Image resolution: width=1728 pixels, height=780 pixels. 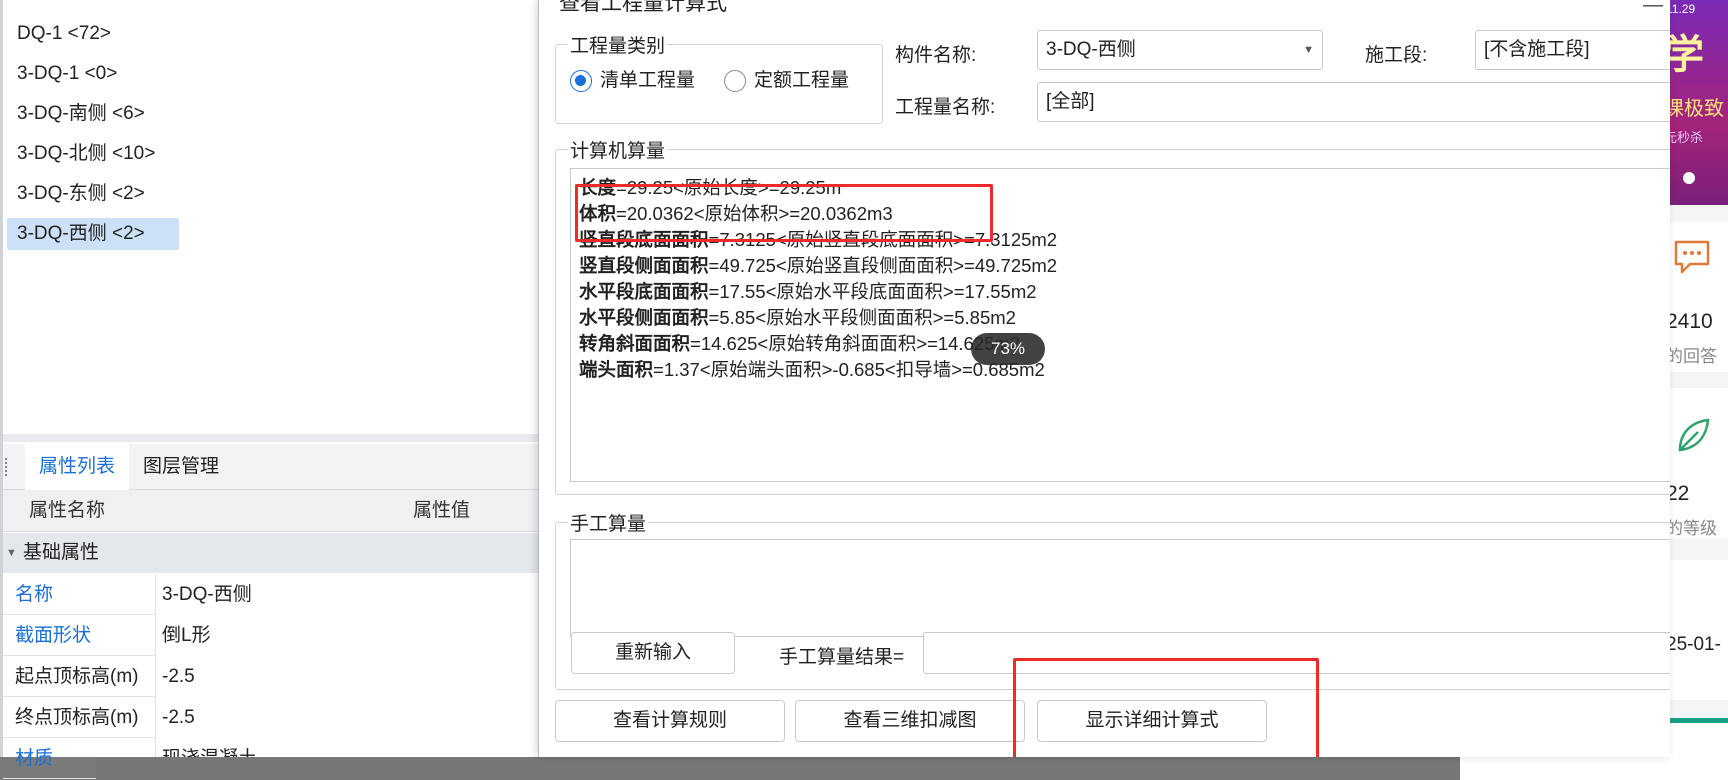 I want to click on component-name-select: 3-DQ-西侧 ▼, so click(x=1180, y=50).